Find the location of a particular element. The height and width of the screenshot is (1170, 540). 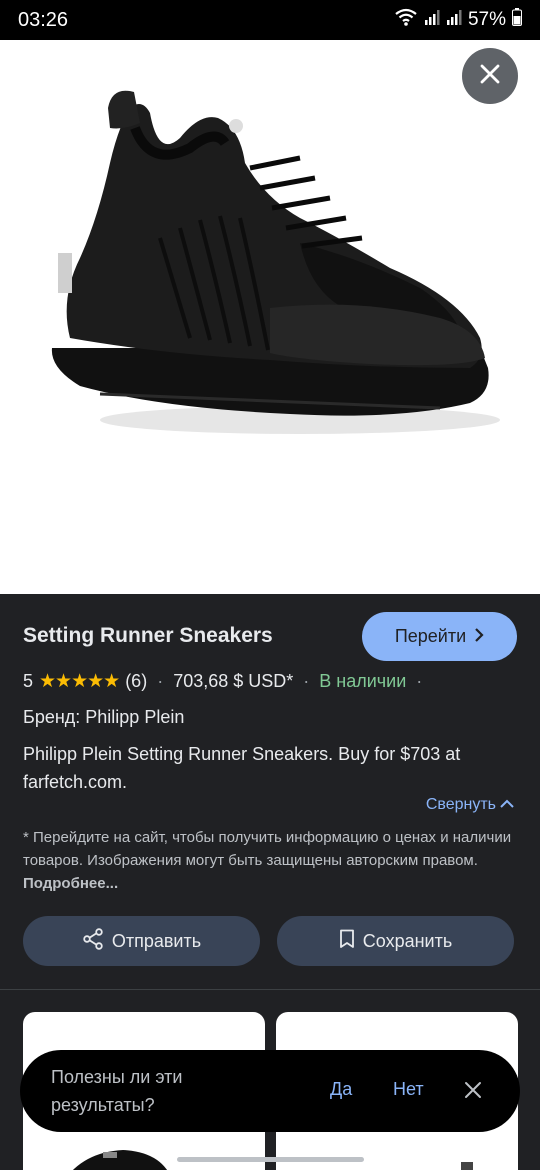

chevron-up-icon is located at coordinates (507, 805).